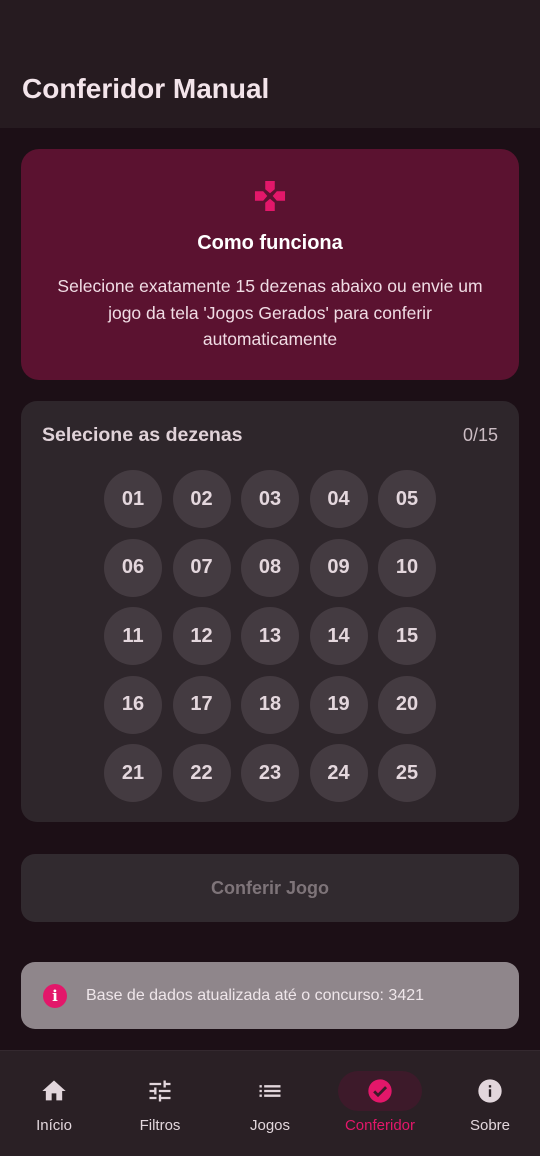 The height and width of the screenshot is (1156, 540). What do you see at coordinates (407, 704) in the screenshot?
I see `number-ball: 20` at bounding box center [407, 704].